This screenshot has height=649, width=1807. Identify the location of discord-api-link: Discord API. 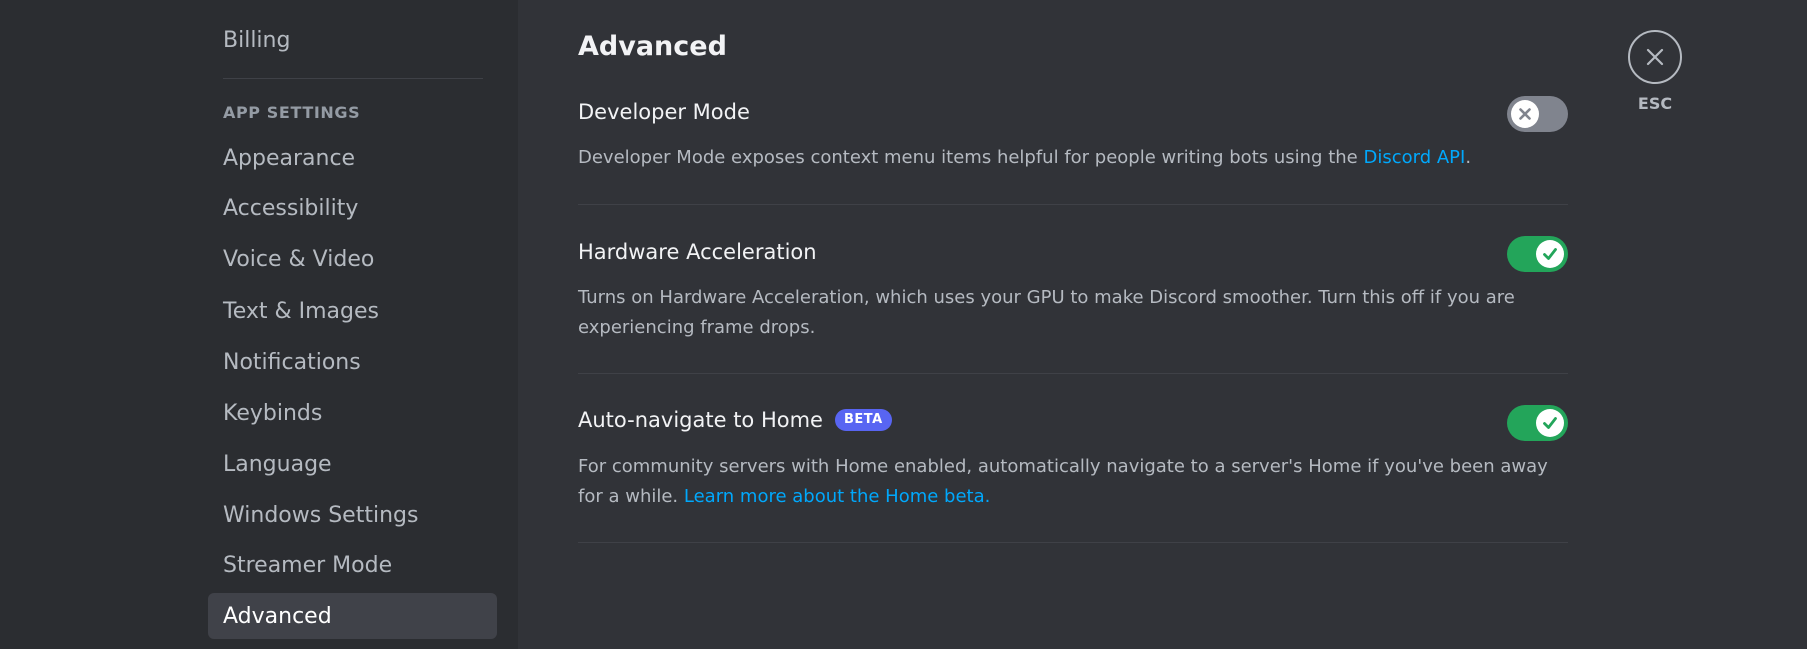
(1414, 157).